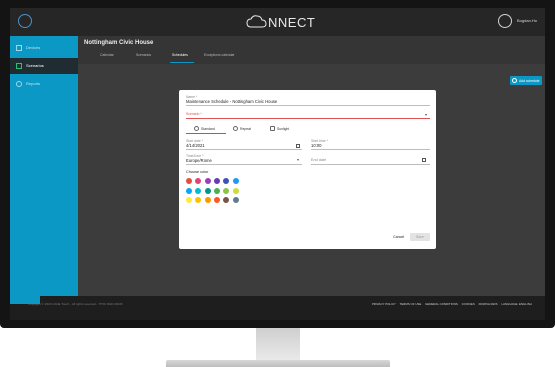  I want to click on sidebar-item-scenarios: Scenarios, so click(44, 66).